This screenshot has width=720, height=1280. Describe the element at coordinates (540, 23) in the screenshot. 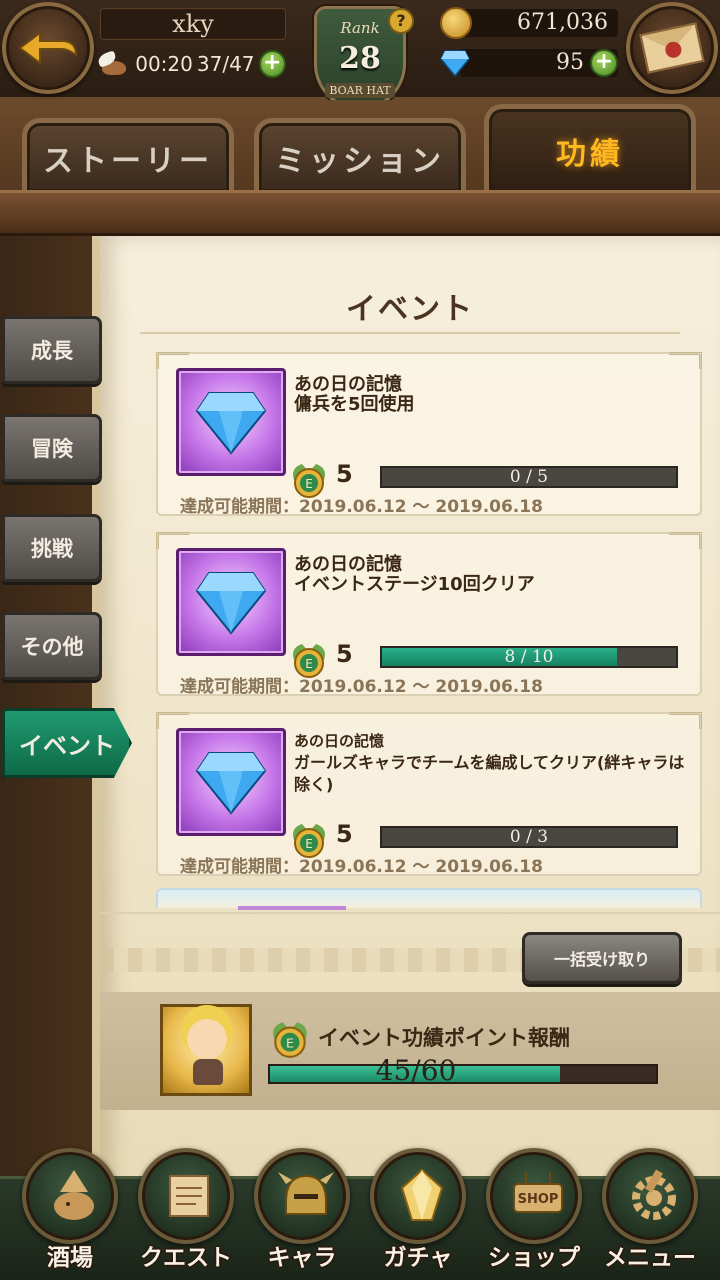

I see `gold-value: 671,036` at that location.